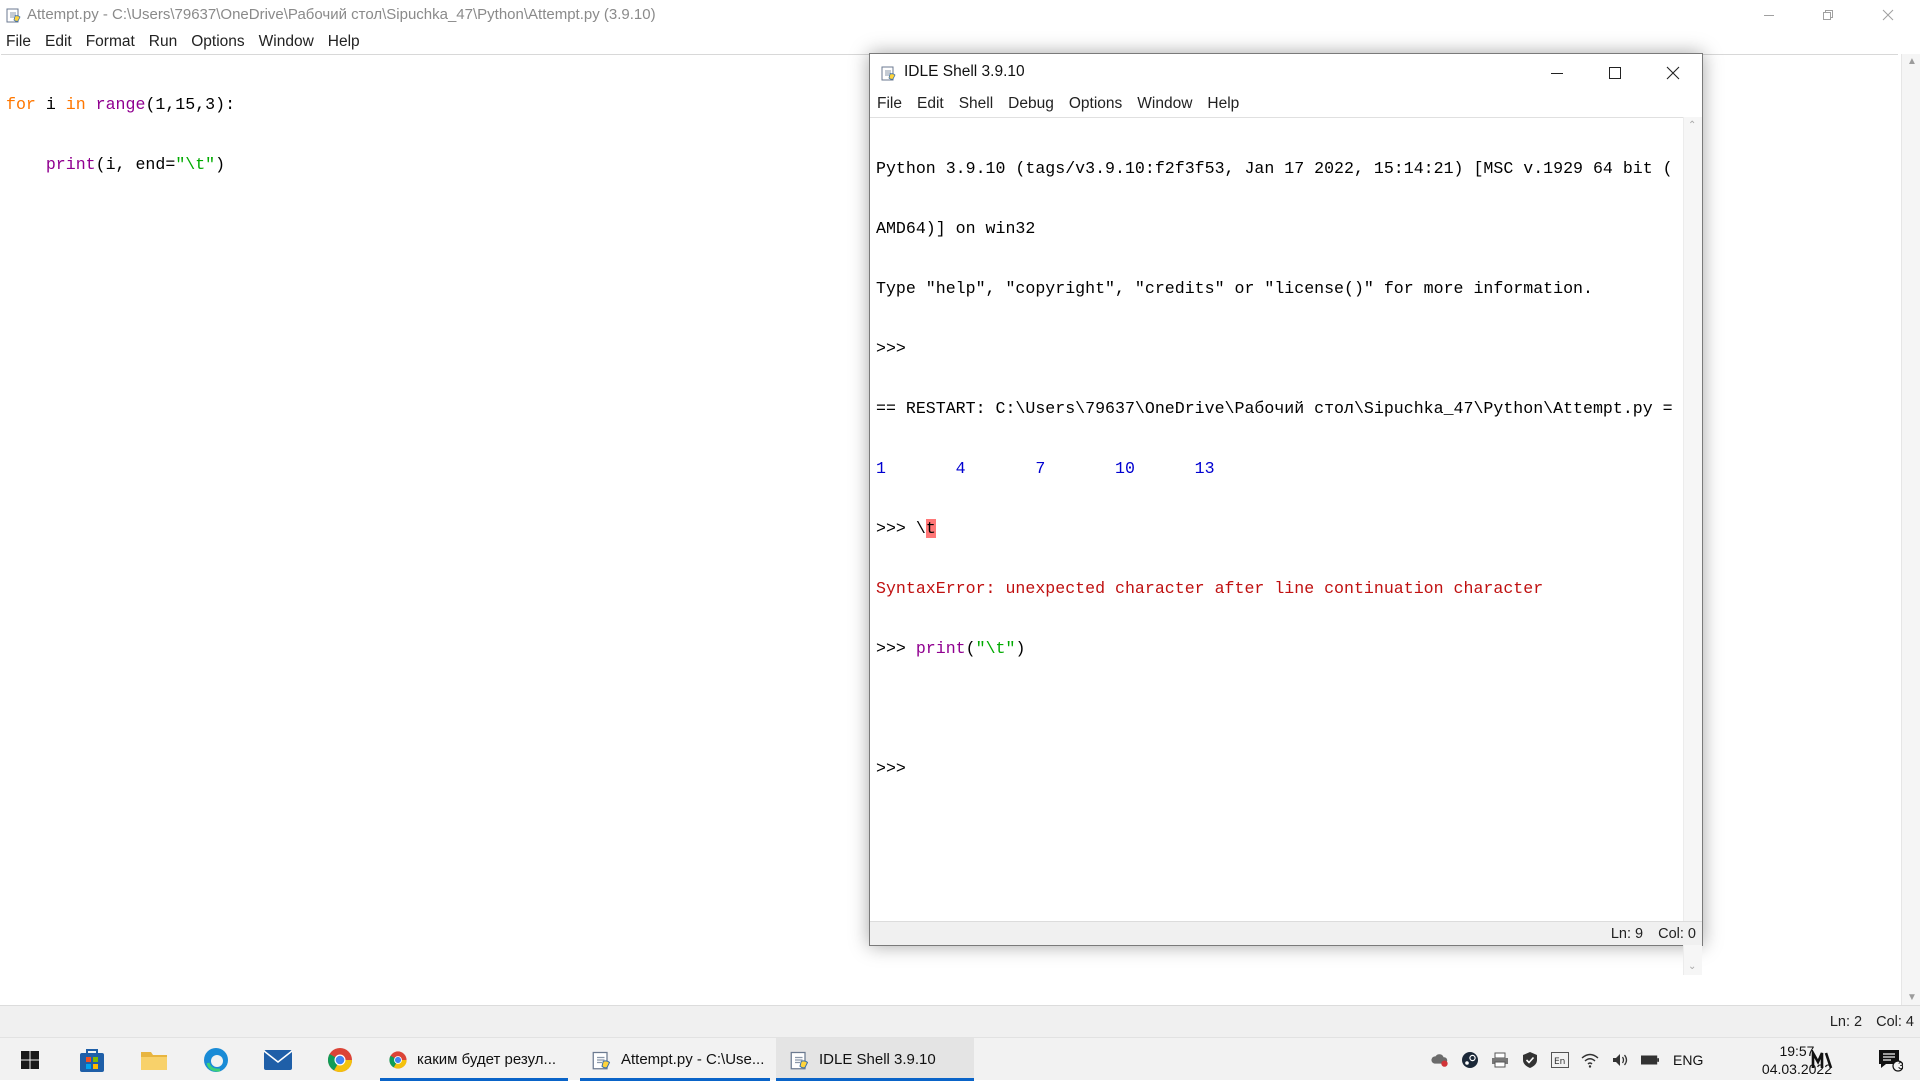 The image size is (1920, 1081). I want to click on mail-button, so click(278, 1059).